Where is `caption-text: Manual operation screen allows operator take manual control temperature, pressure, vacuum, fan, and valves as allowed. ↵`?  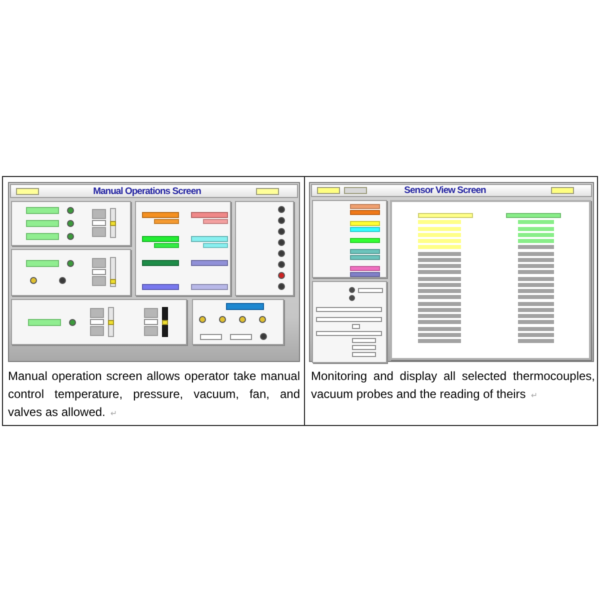
caption-text: Manual operation screen allows operator take manual control temperature, pressure, vacuum, fan, and valves as allowed. ↵ is located at coordinates (154, 395).